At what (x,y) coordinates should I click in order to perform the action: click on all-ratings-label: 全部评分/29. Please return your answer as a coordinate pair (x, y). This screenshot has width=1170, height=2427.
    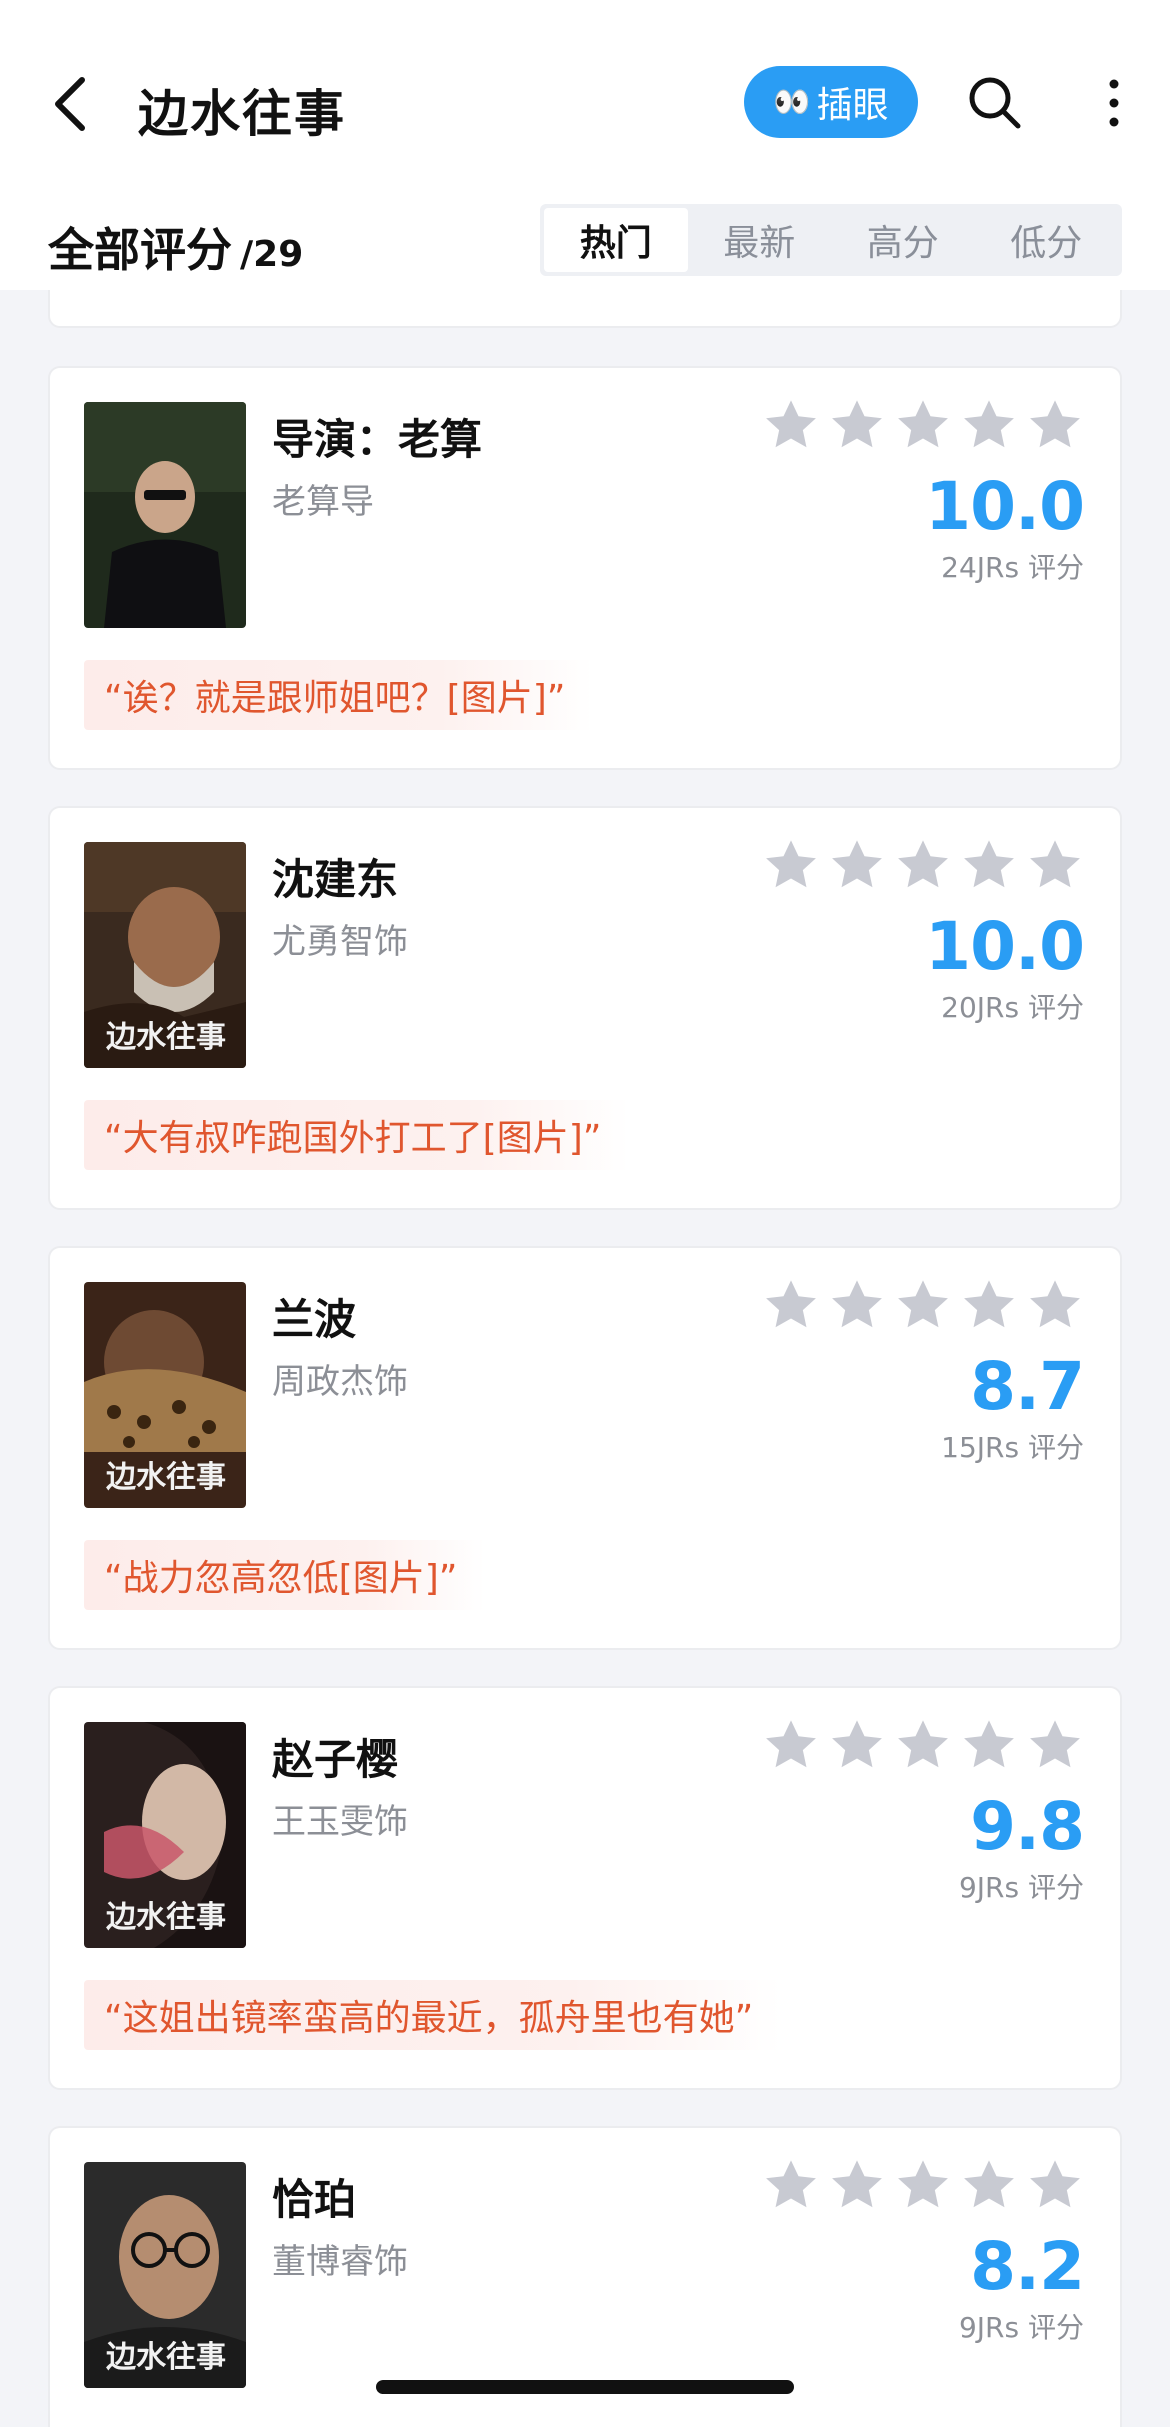
    Looking at the image, I should click on (175, 247).